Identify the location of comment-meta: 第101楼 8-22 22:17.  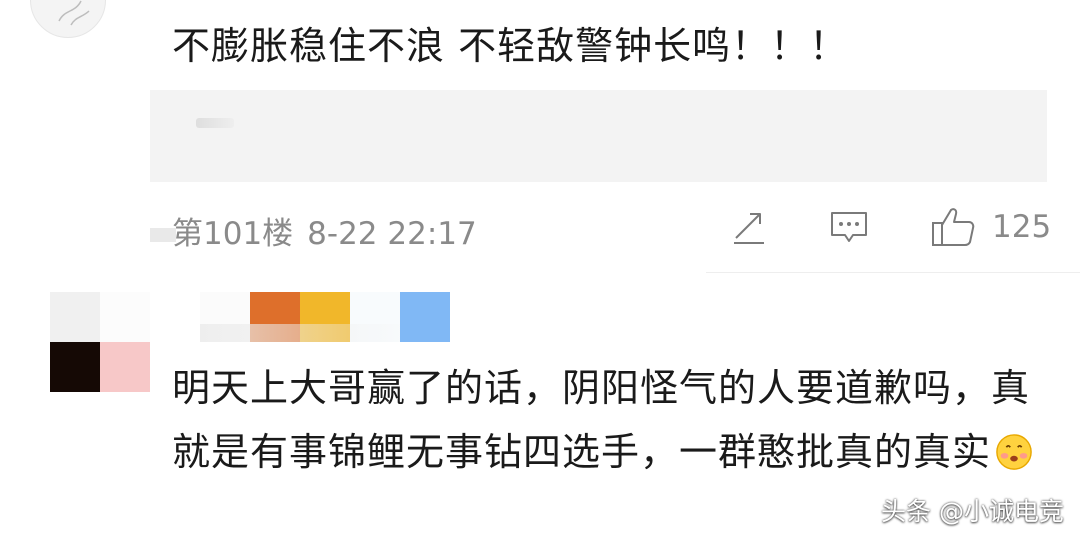
(324, 230).